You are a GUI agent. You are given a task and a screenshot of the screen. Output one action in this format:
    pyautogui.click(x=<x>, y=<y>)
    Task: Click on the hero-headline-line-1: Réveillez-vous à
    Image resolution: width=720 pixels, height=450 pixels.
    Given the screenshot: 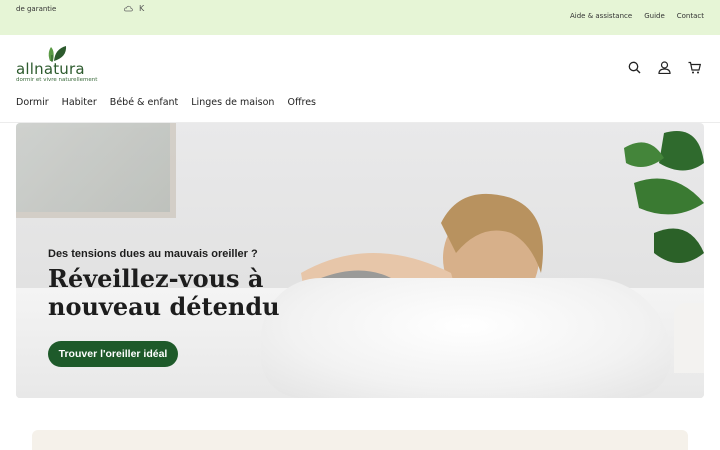 What is the action you would take?
    pyautogui.click(x=156, y=278)
    